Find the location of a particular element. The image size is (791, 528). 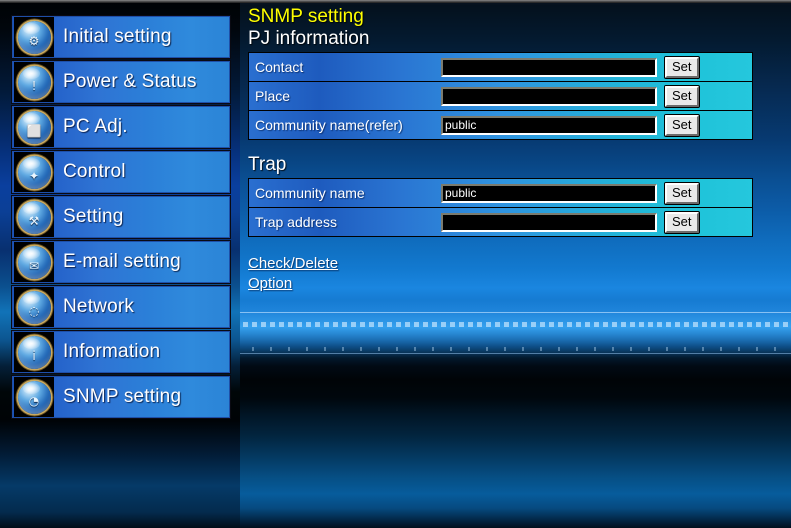

place-input is located at coordinates (549, 96).